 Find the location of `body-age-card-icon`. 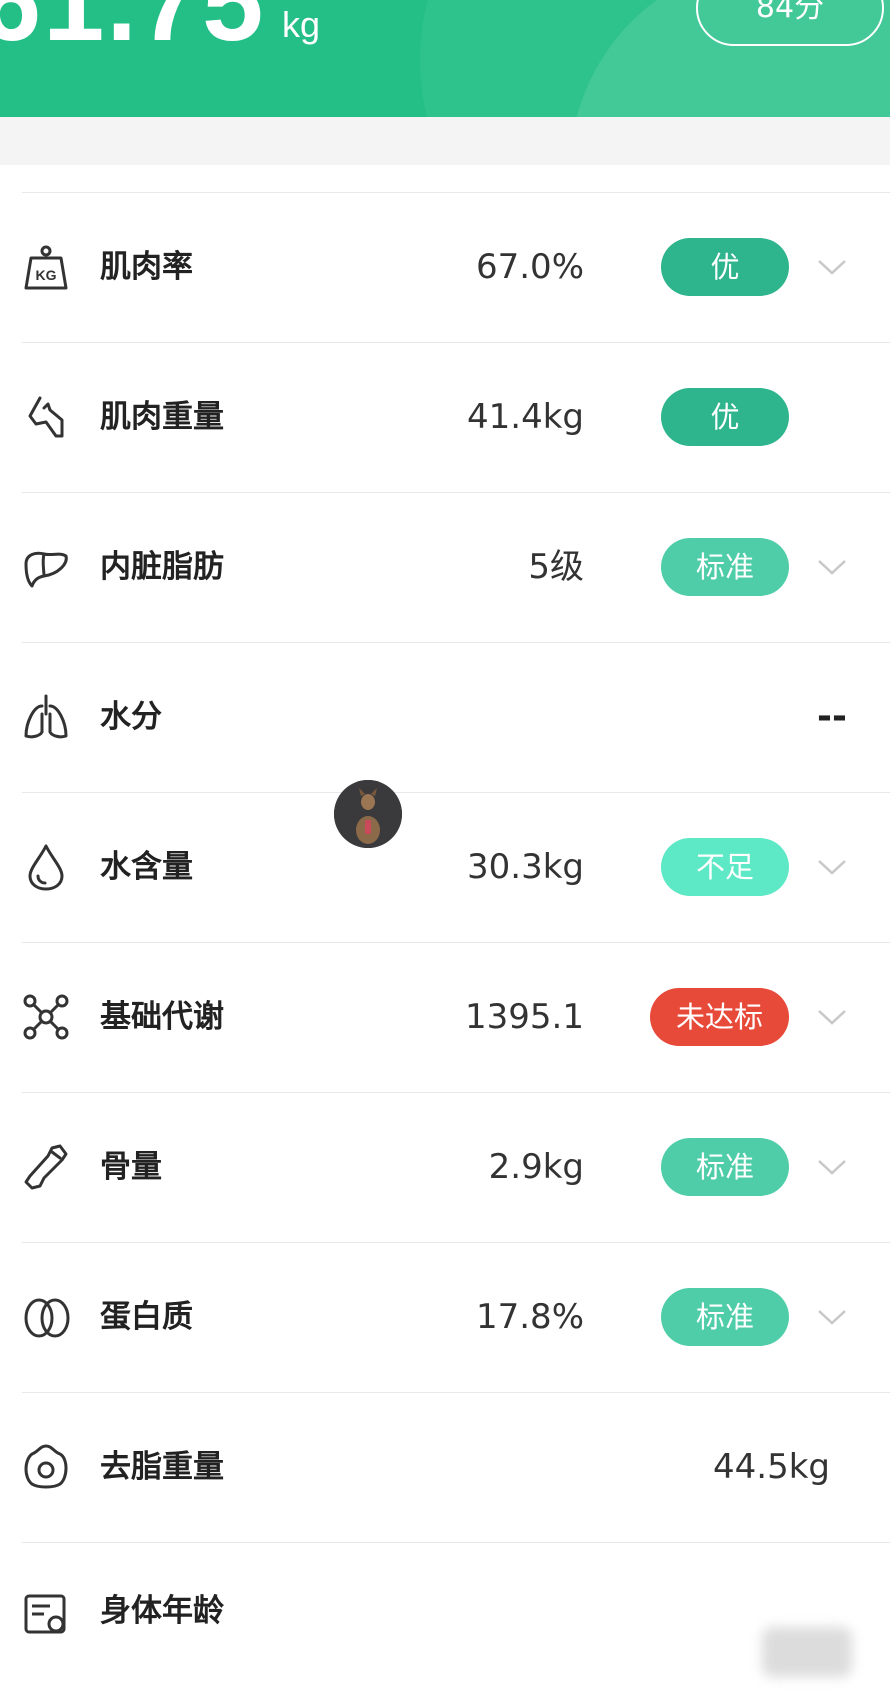

body-age-card-icon is located at coordinates (46, 1615).